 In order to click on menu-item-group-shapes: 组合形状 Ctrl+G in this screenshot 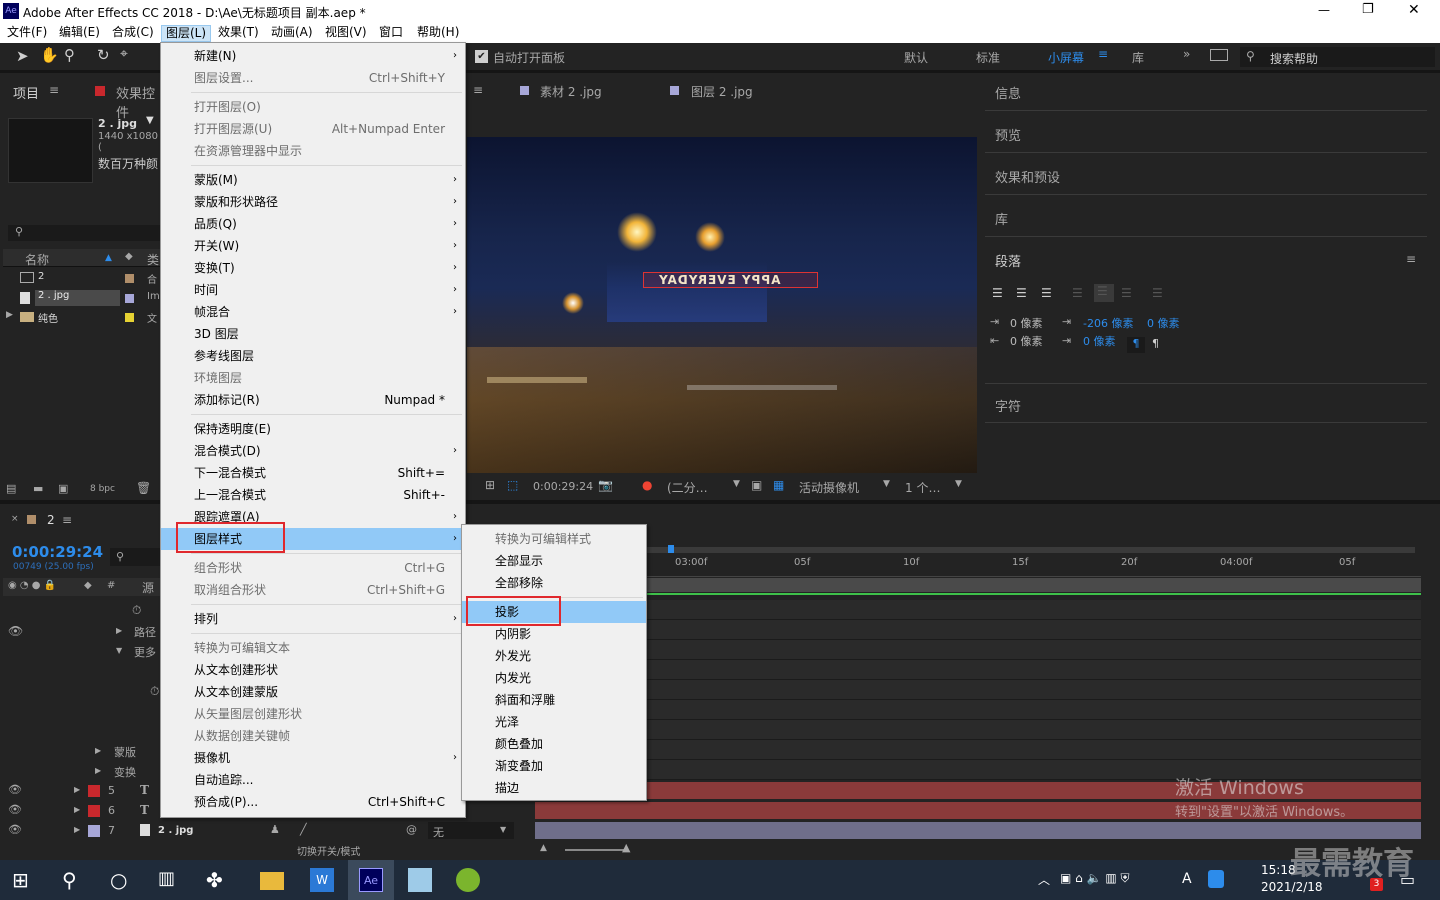, I will do `click(313, 568)`.